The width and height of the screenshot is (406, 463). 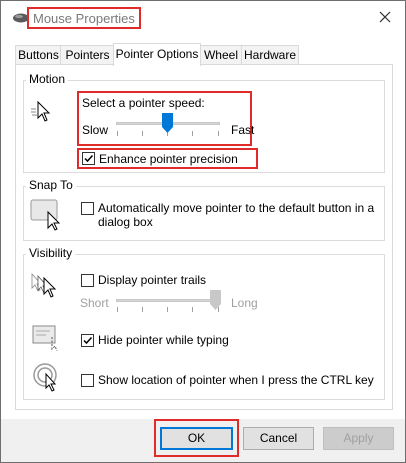 What do you see at coordinates (87, 280) in the screenshot?
I see `pointer-trails-checkbox` at bounding box center [87, 280].